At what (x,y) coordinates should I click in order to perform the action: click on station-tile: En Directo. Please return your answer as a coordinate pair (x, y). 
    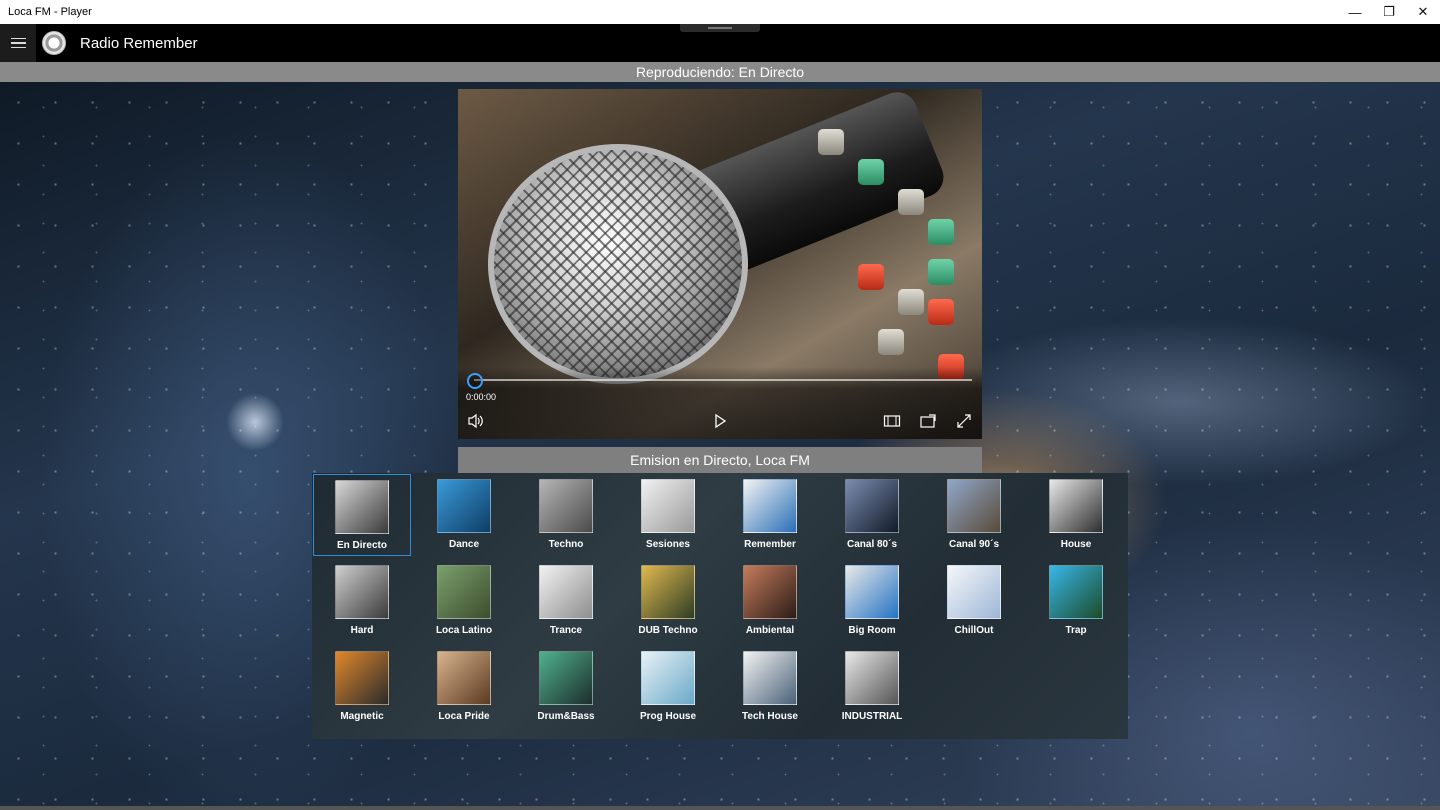
    Looking at the image, I should click on (362, 515).